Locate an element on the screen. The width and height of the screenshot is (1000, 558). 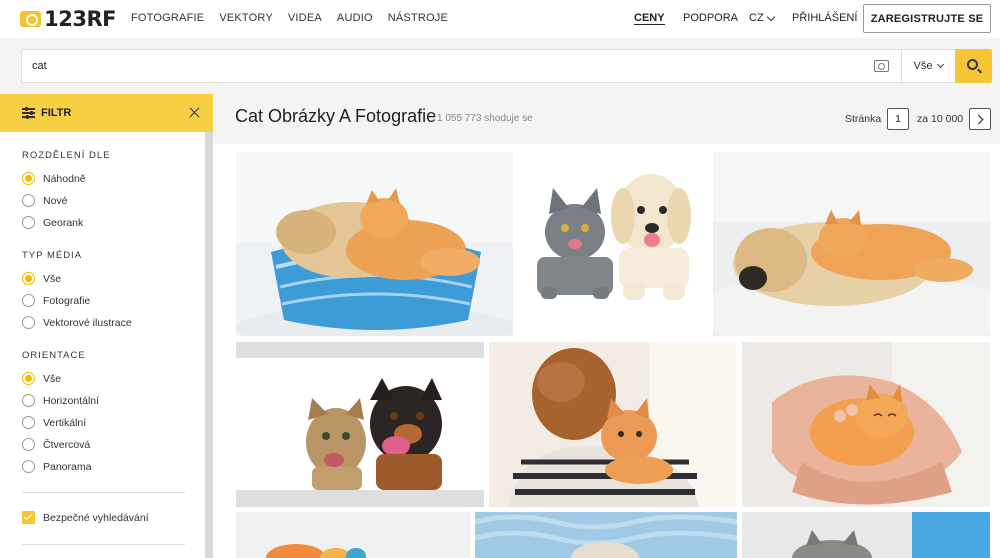
filter-header: FILTR is located at coordinates (106, 113).